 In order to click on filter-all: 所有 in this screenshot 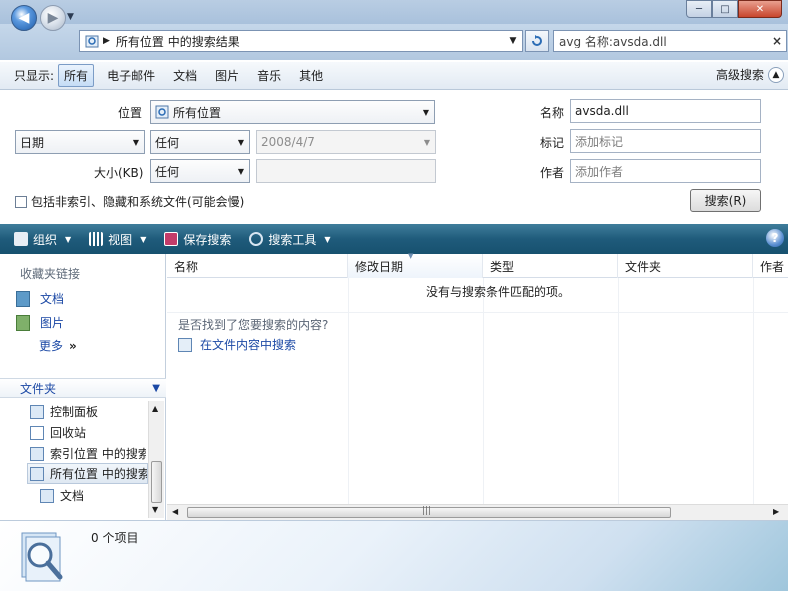, I will do `click(76, 75)`.